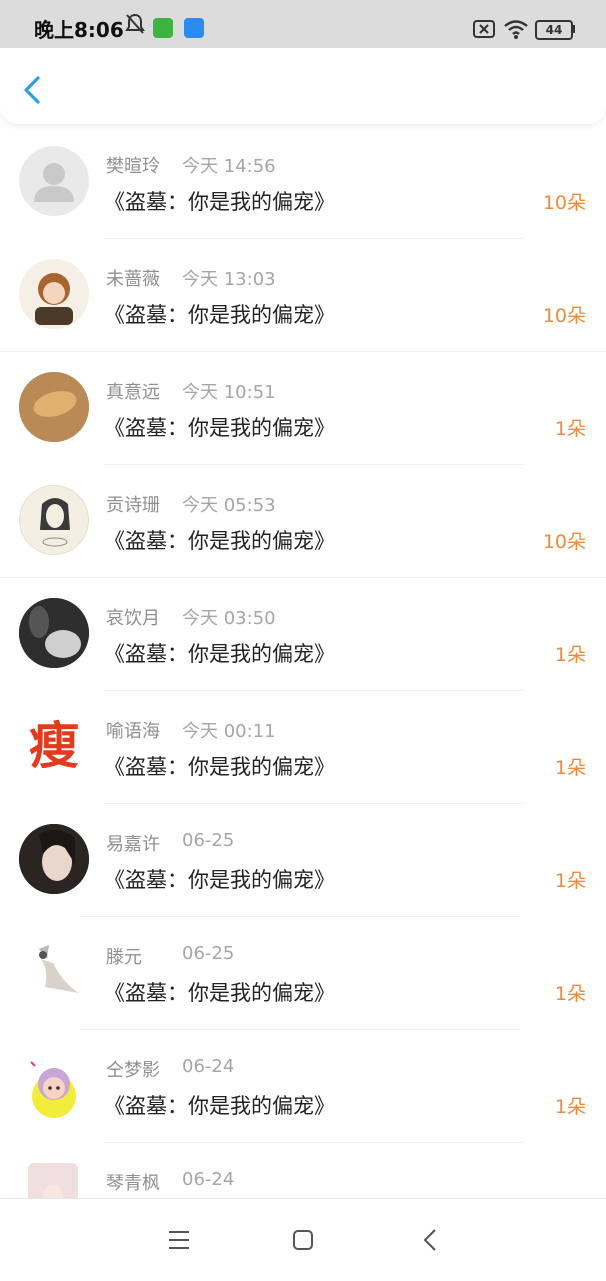 The height and width of the screenshot is (1281, 606). What do you see at coordinates (133, 279) in the screenshot?
I see `user-name: 未蔷薇` at bounding box center [133, 279].